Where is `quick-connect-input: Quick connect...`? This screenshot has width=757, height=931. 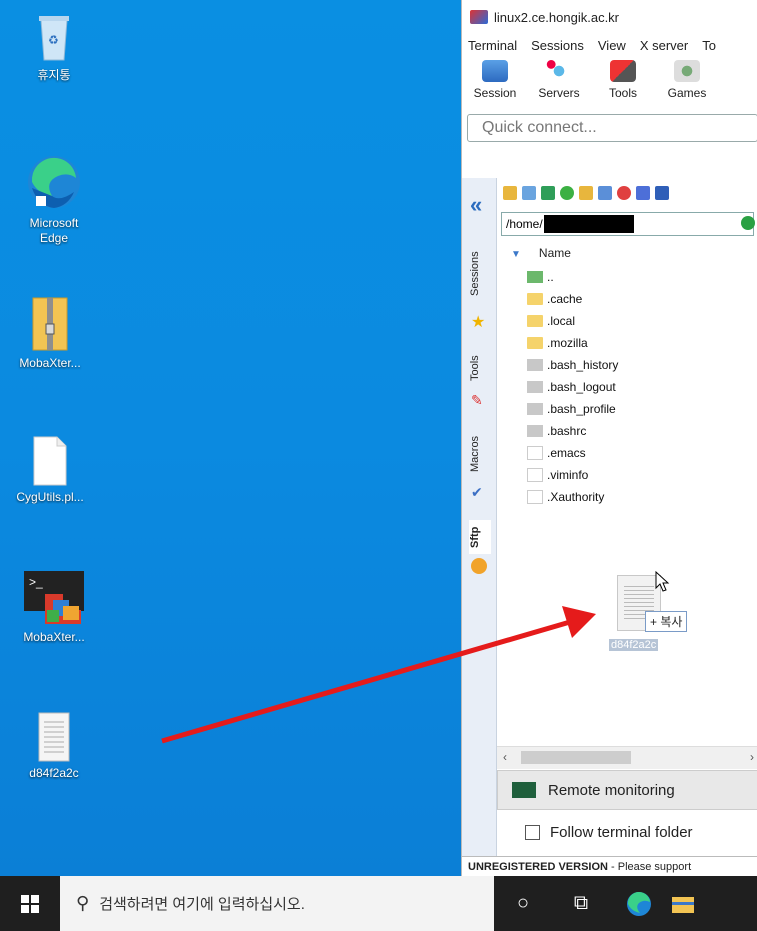 quick-connect-input: Quick connect... is located at coordinates (612, 128).